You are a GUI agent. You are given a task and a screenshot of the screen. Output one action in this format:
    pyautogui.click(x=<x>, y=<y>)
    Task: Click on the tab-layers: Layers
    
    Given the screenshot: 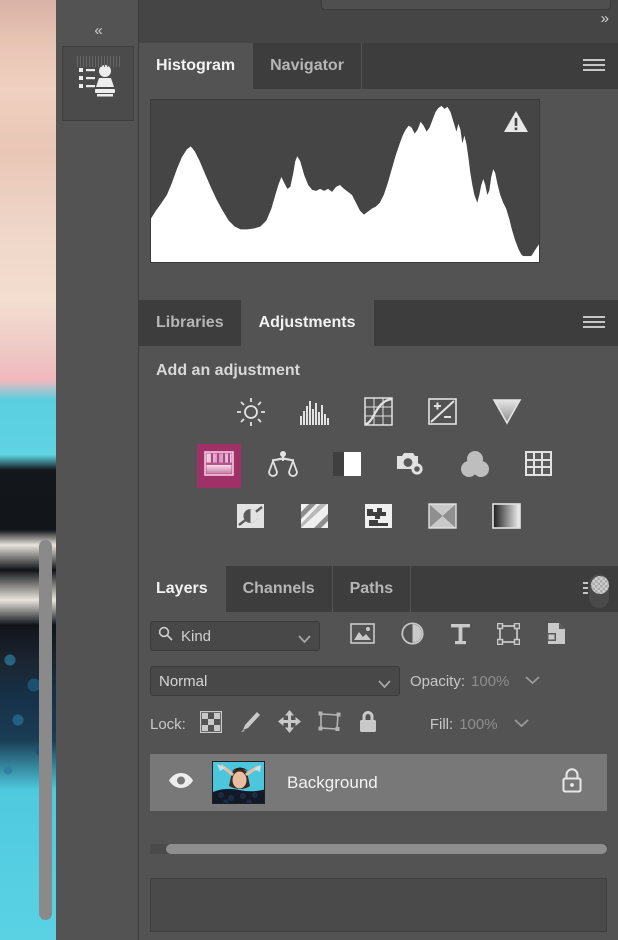 What is the action you would take?
    pyautogui.click(x=182, y=589)
    